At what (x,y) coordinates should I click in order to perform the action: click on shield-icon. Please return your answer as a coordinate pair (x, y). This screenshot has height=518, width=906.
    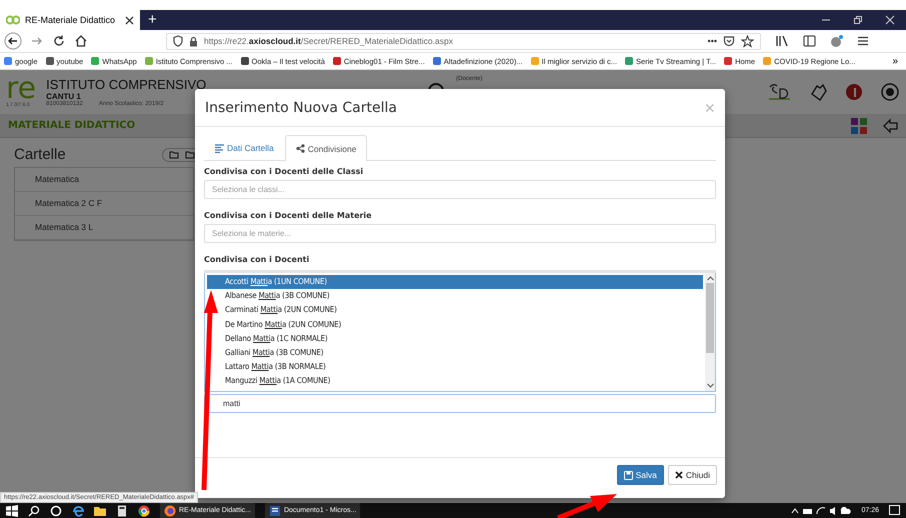
    Looking at the image, I should click on (178, 41).